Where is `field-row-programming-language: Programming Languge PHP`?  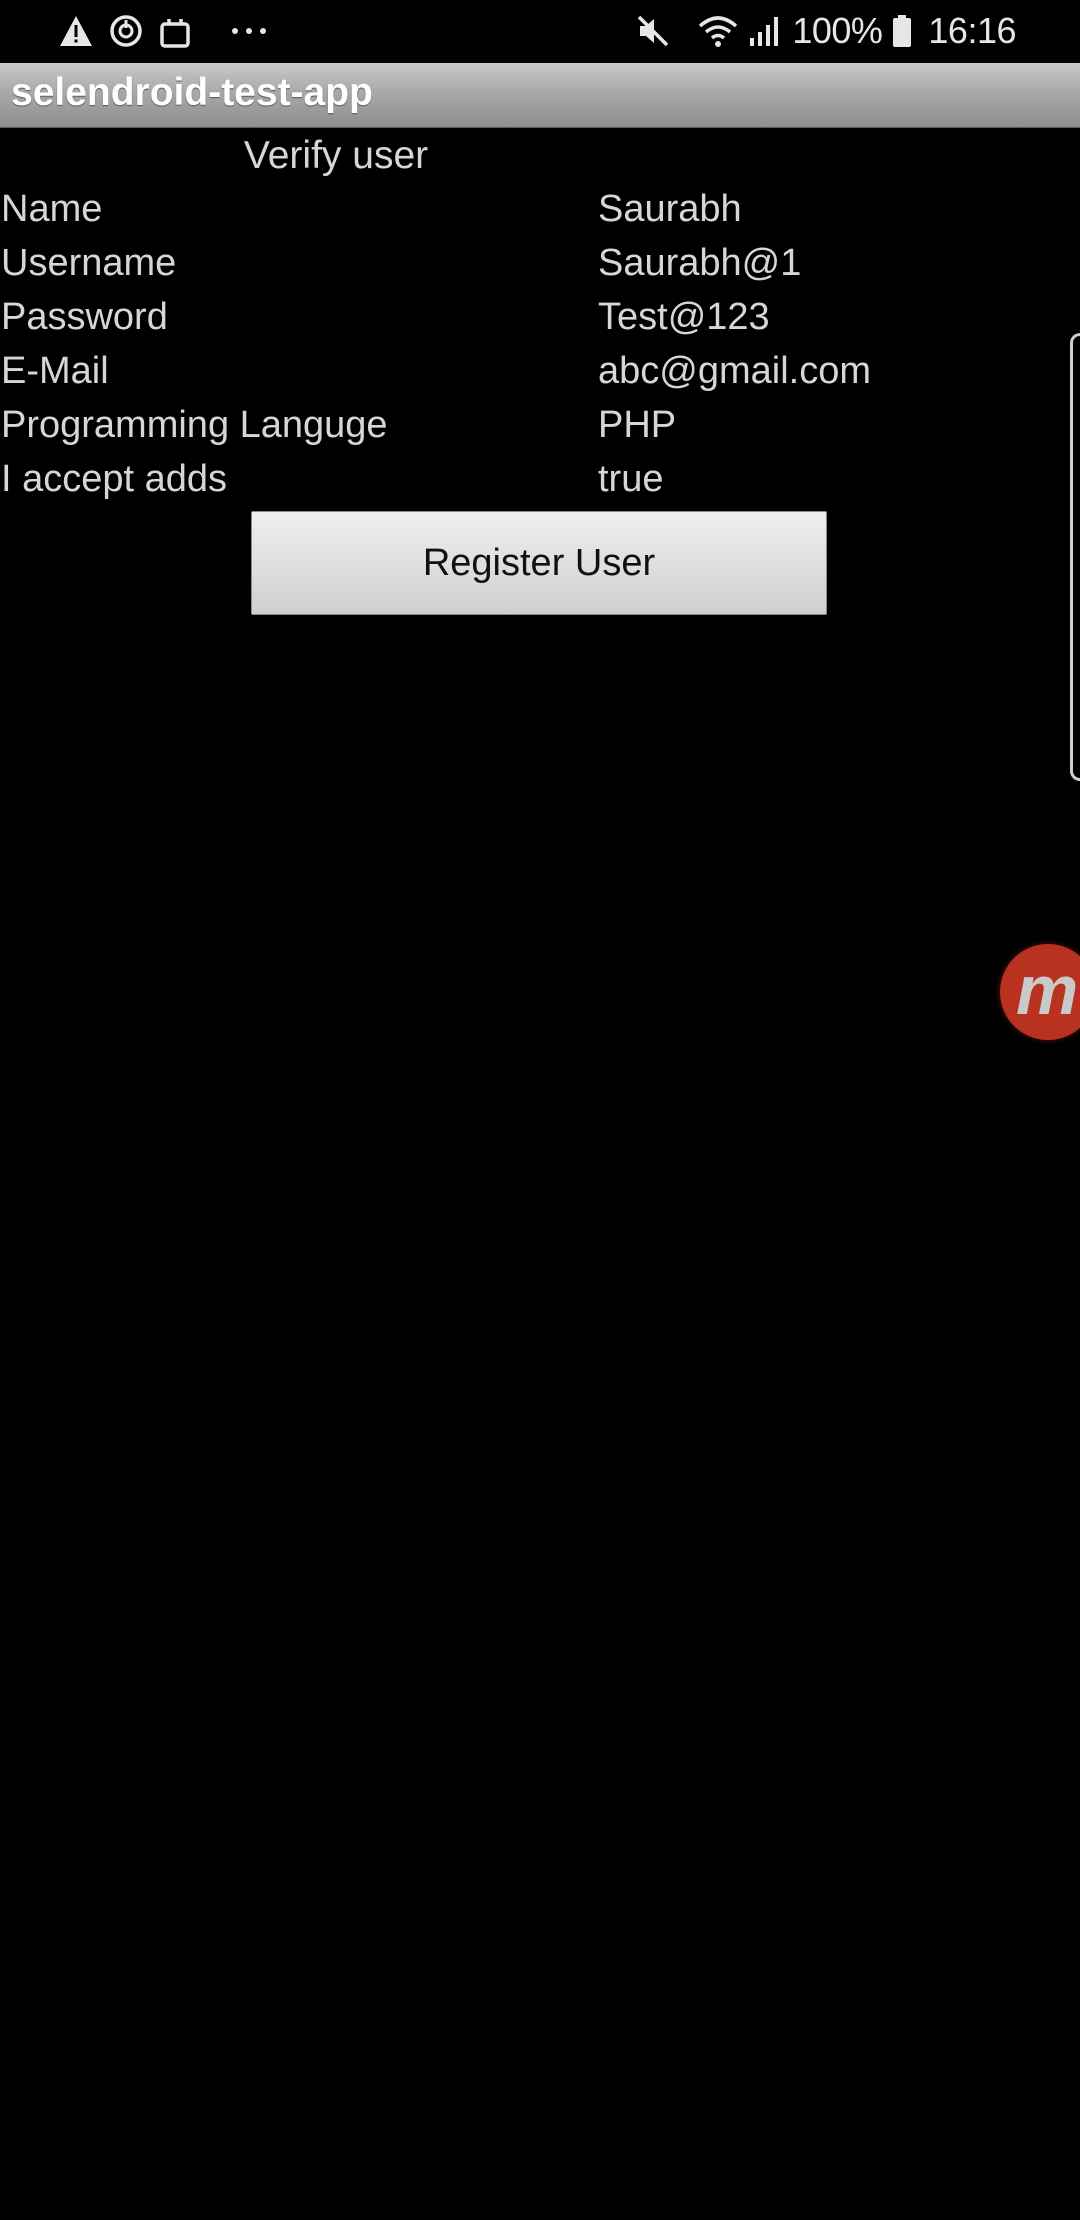
field-row-programming-language: Programming Languge PHP is located at coordinates (540, 431).